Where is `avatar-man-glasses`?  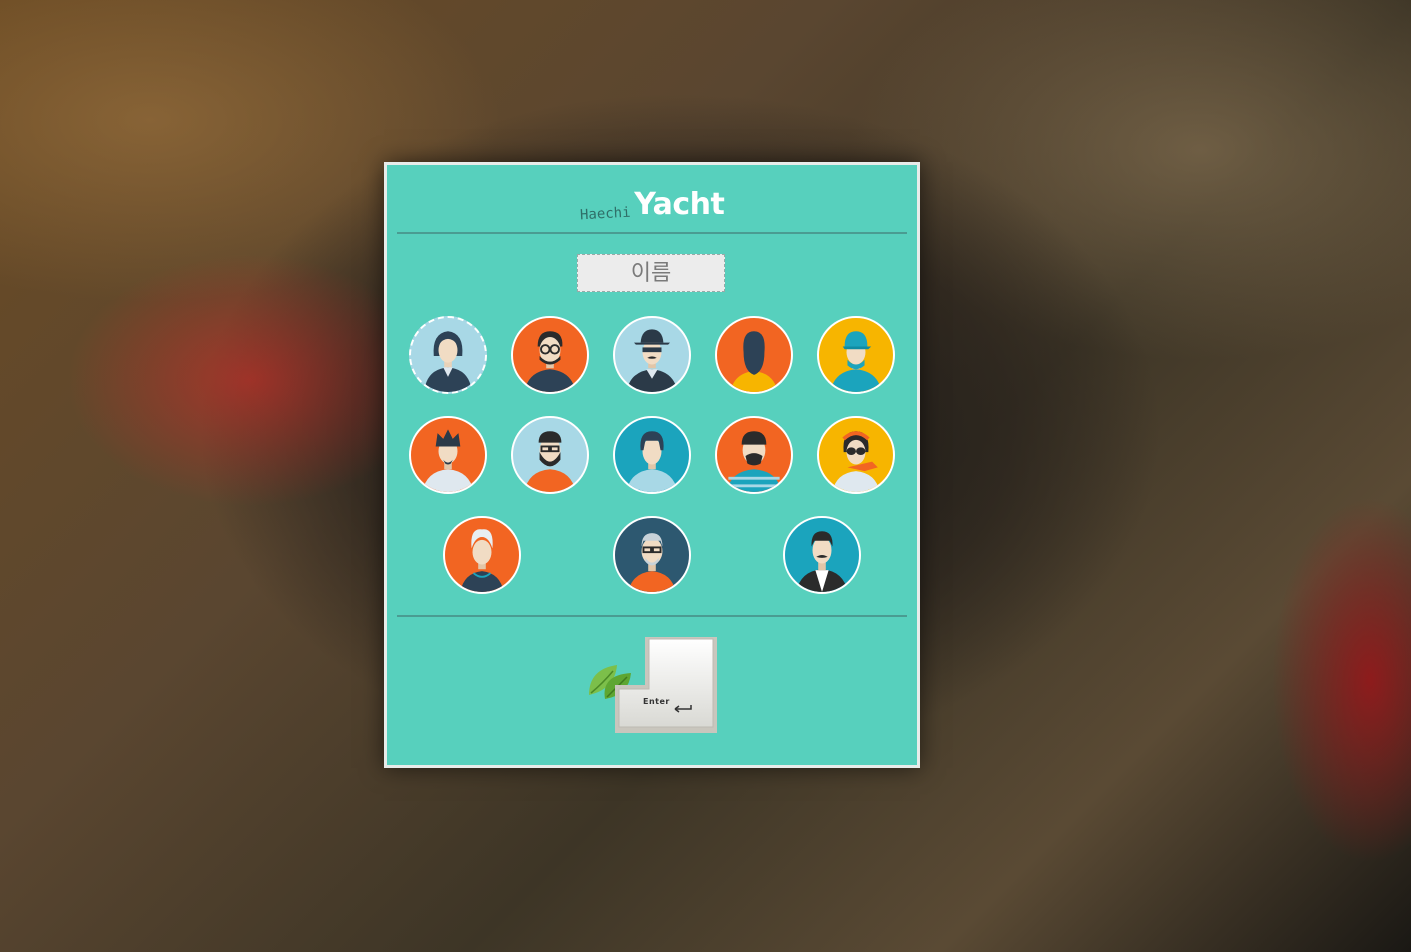
avatar-man-glasses is located at coordinates (550, 355).